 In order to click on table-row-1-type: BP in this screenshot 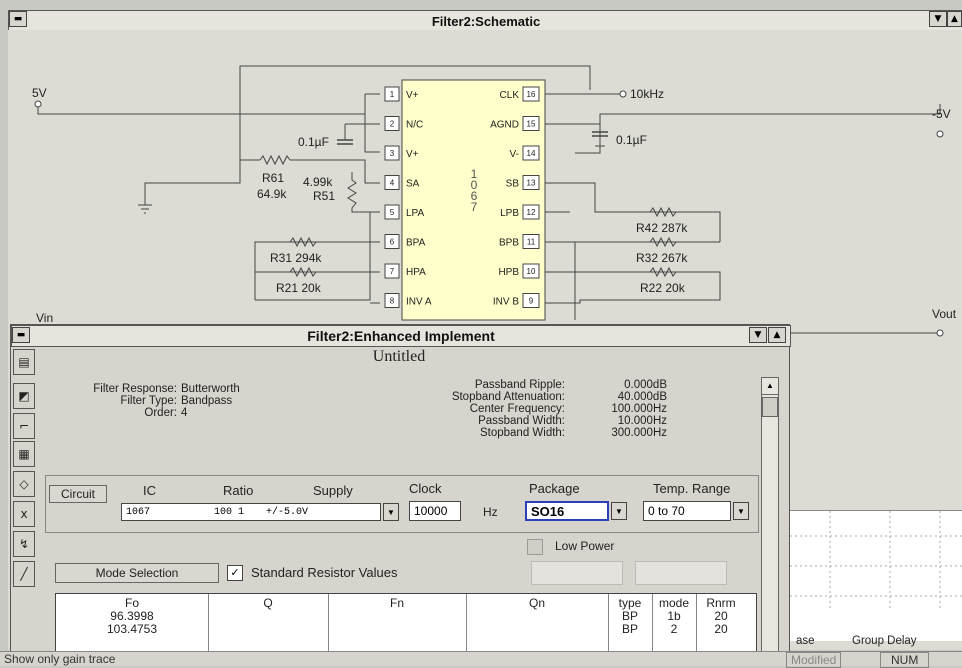, I will do `click(629, 616)`.